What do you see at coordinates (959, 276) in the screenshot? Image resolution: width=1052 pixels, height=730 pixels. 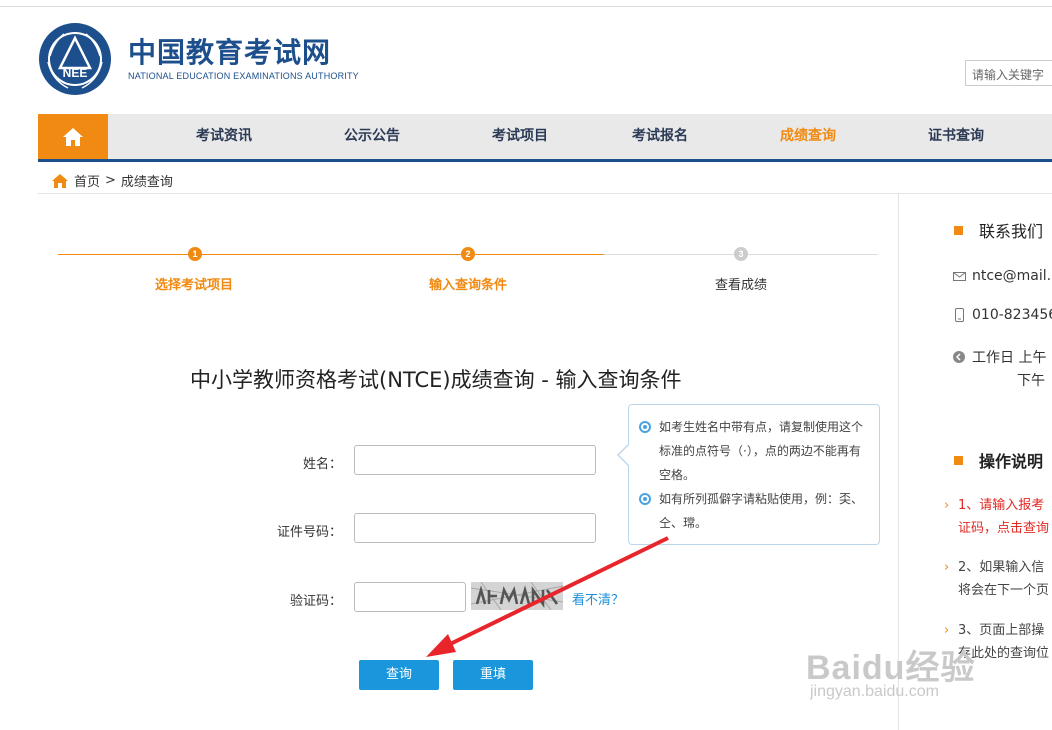 I see `mail-icon` at bounding box center [959, 276].